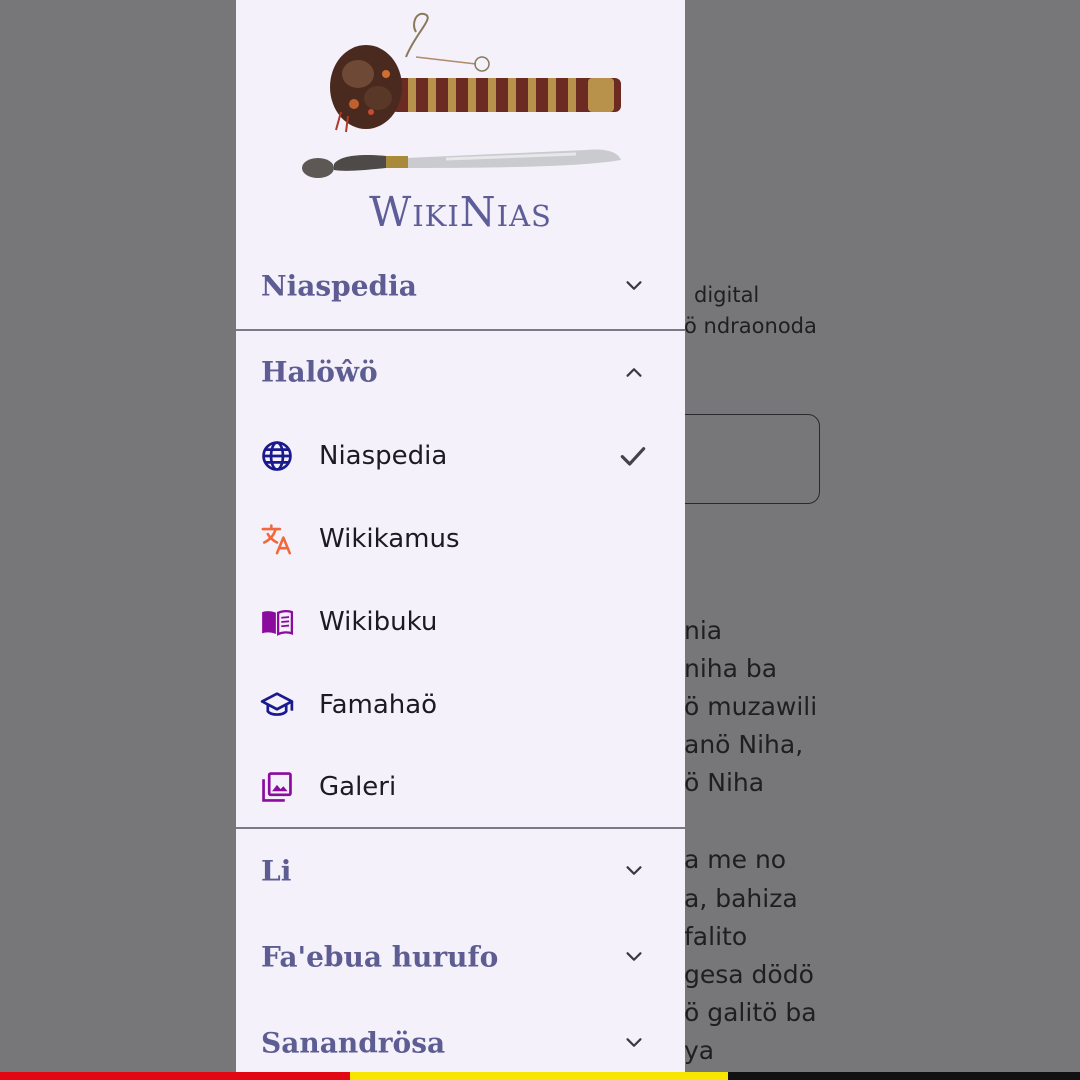  What do you see at coordinates (716, 936) in the screenshot?
I see `bg-text-line: falito` at bounding box center [716, 936].